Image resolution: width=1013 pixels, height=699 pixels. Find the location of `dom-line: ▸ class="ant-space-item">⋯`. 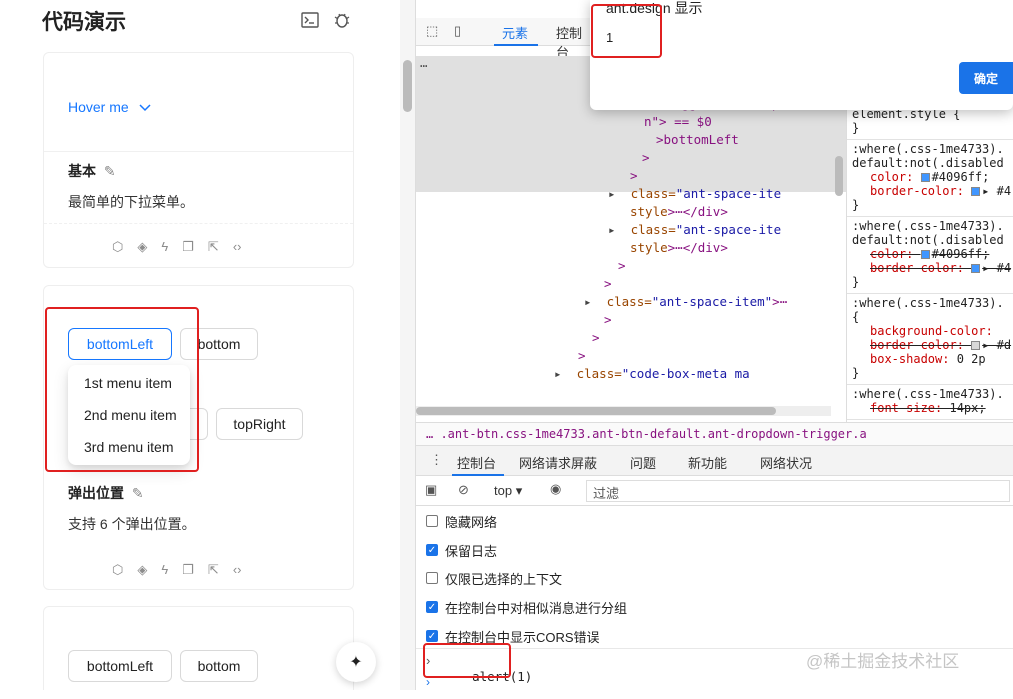

dom-line: ▸ class="ant-space-item">⋯ is located at coordinates (685, 301).